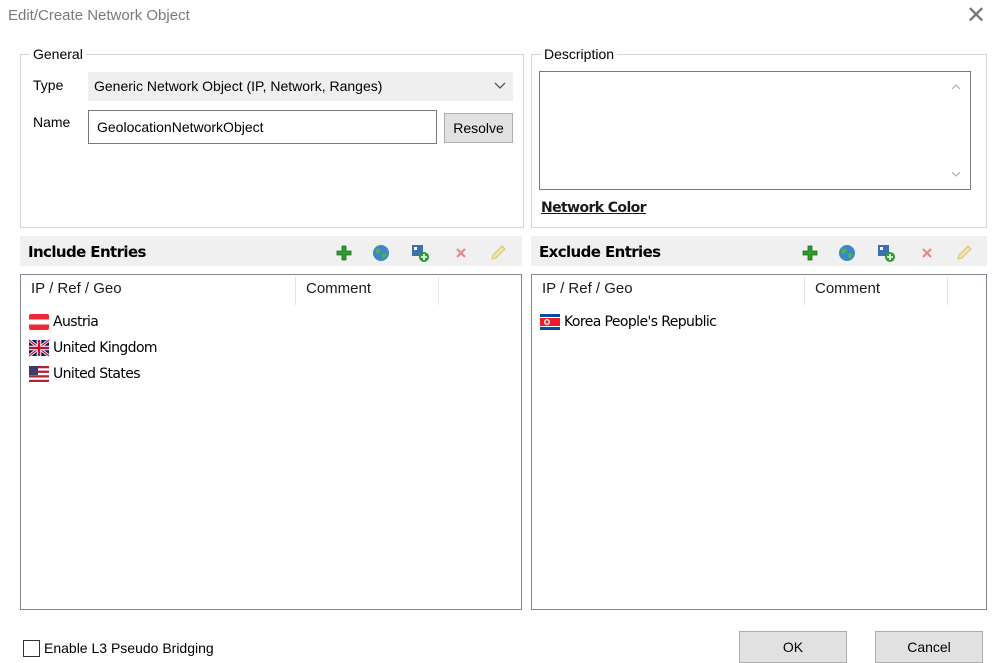 This screenshot has height=663, width=994. I want to click on exclude-col-ip: IP / Ref / Geo, so click(668, 291).